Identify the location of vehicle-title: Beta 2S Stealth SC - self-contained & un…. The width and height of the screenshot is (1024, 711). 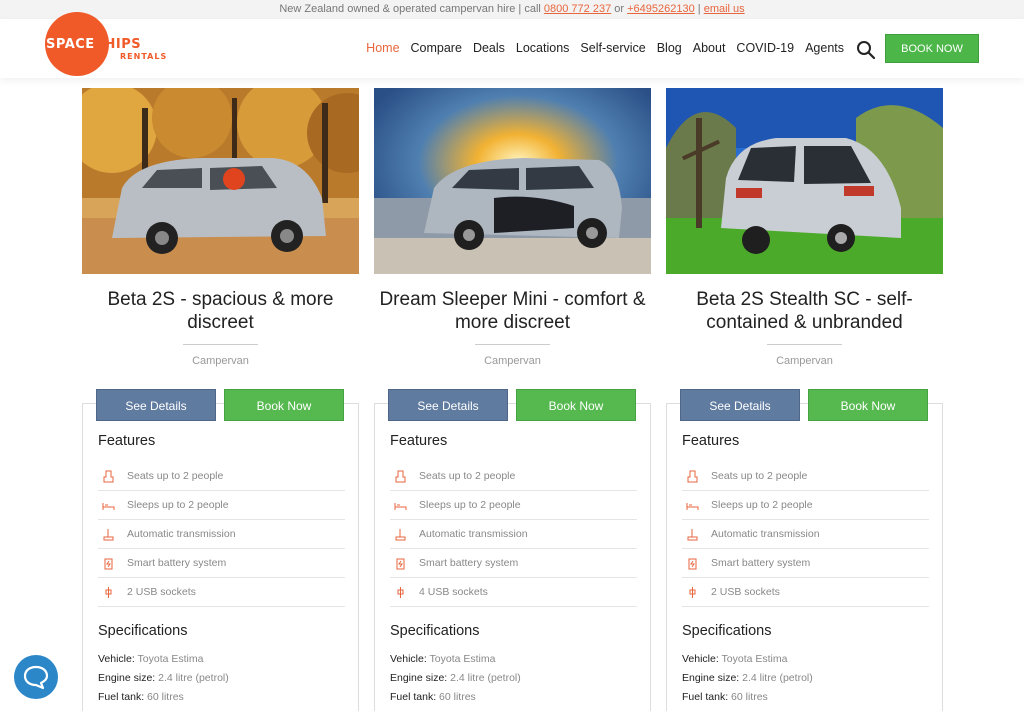
(804, 311).